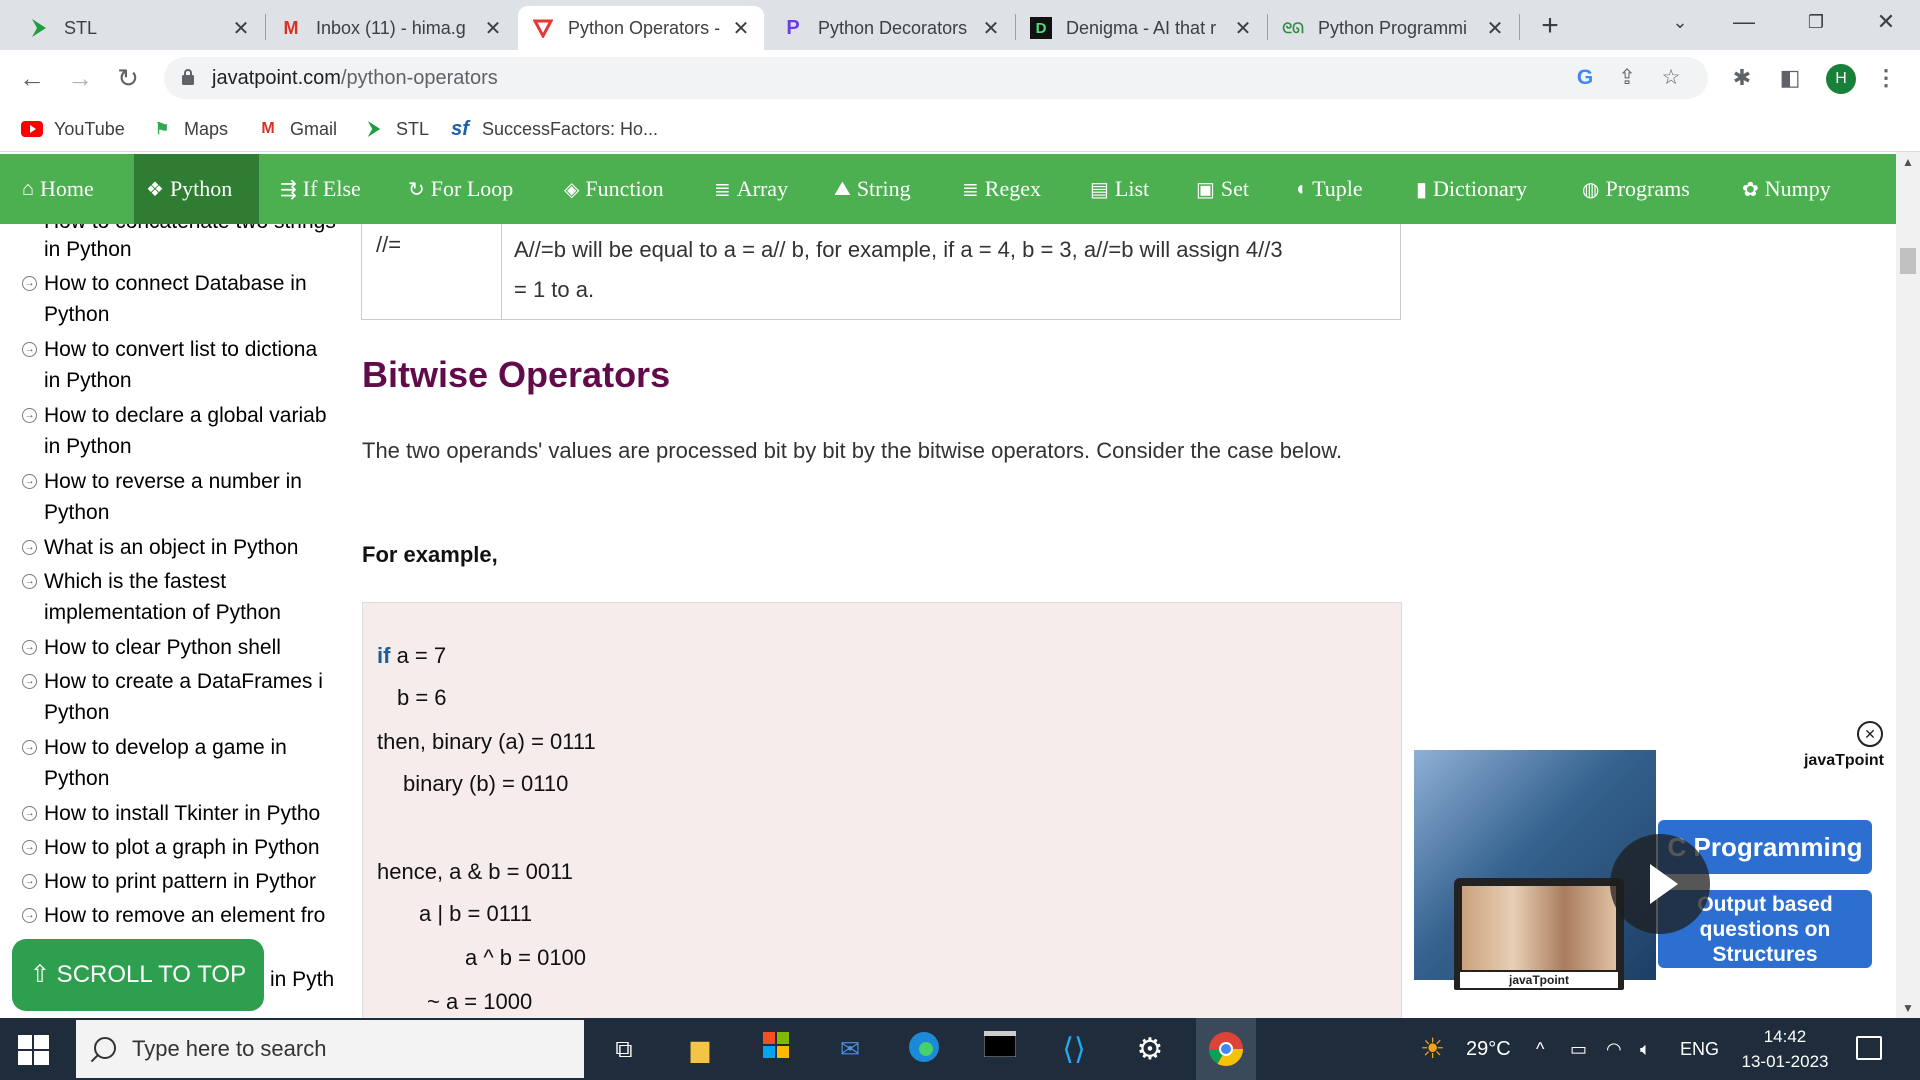 The width and height of the screenshot is (1920, 1080). I want to click on sidebar-item: → How to print pattern in Pythor, so click(180, 881).